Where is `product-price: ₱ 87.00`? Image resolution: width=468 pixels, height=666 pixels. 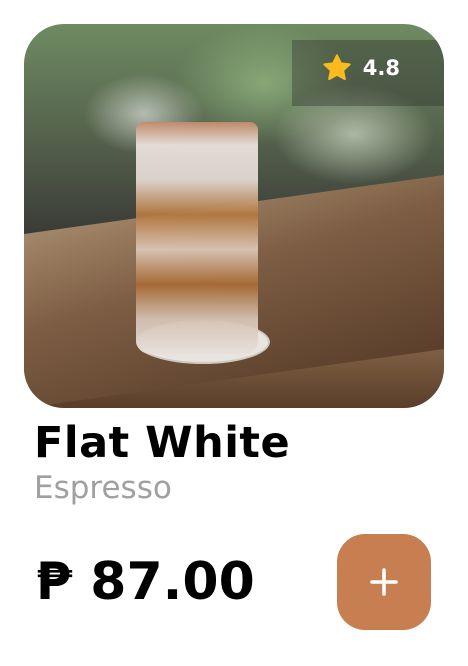
product-price: ₱ 87.00 is located at coordinates (145, 582).